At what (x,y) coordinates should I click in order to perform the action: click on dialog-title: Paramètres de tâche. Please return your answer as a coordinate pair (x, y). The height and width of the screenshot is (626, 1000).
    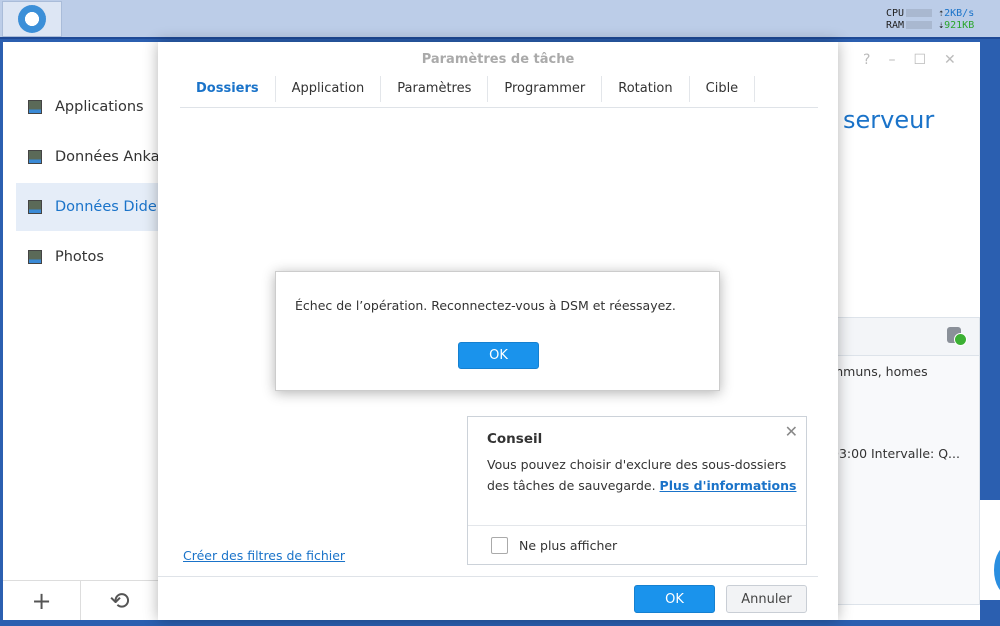
    Looking at the image, I should click on (498, 59).